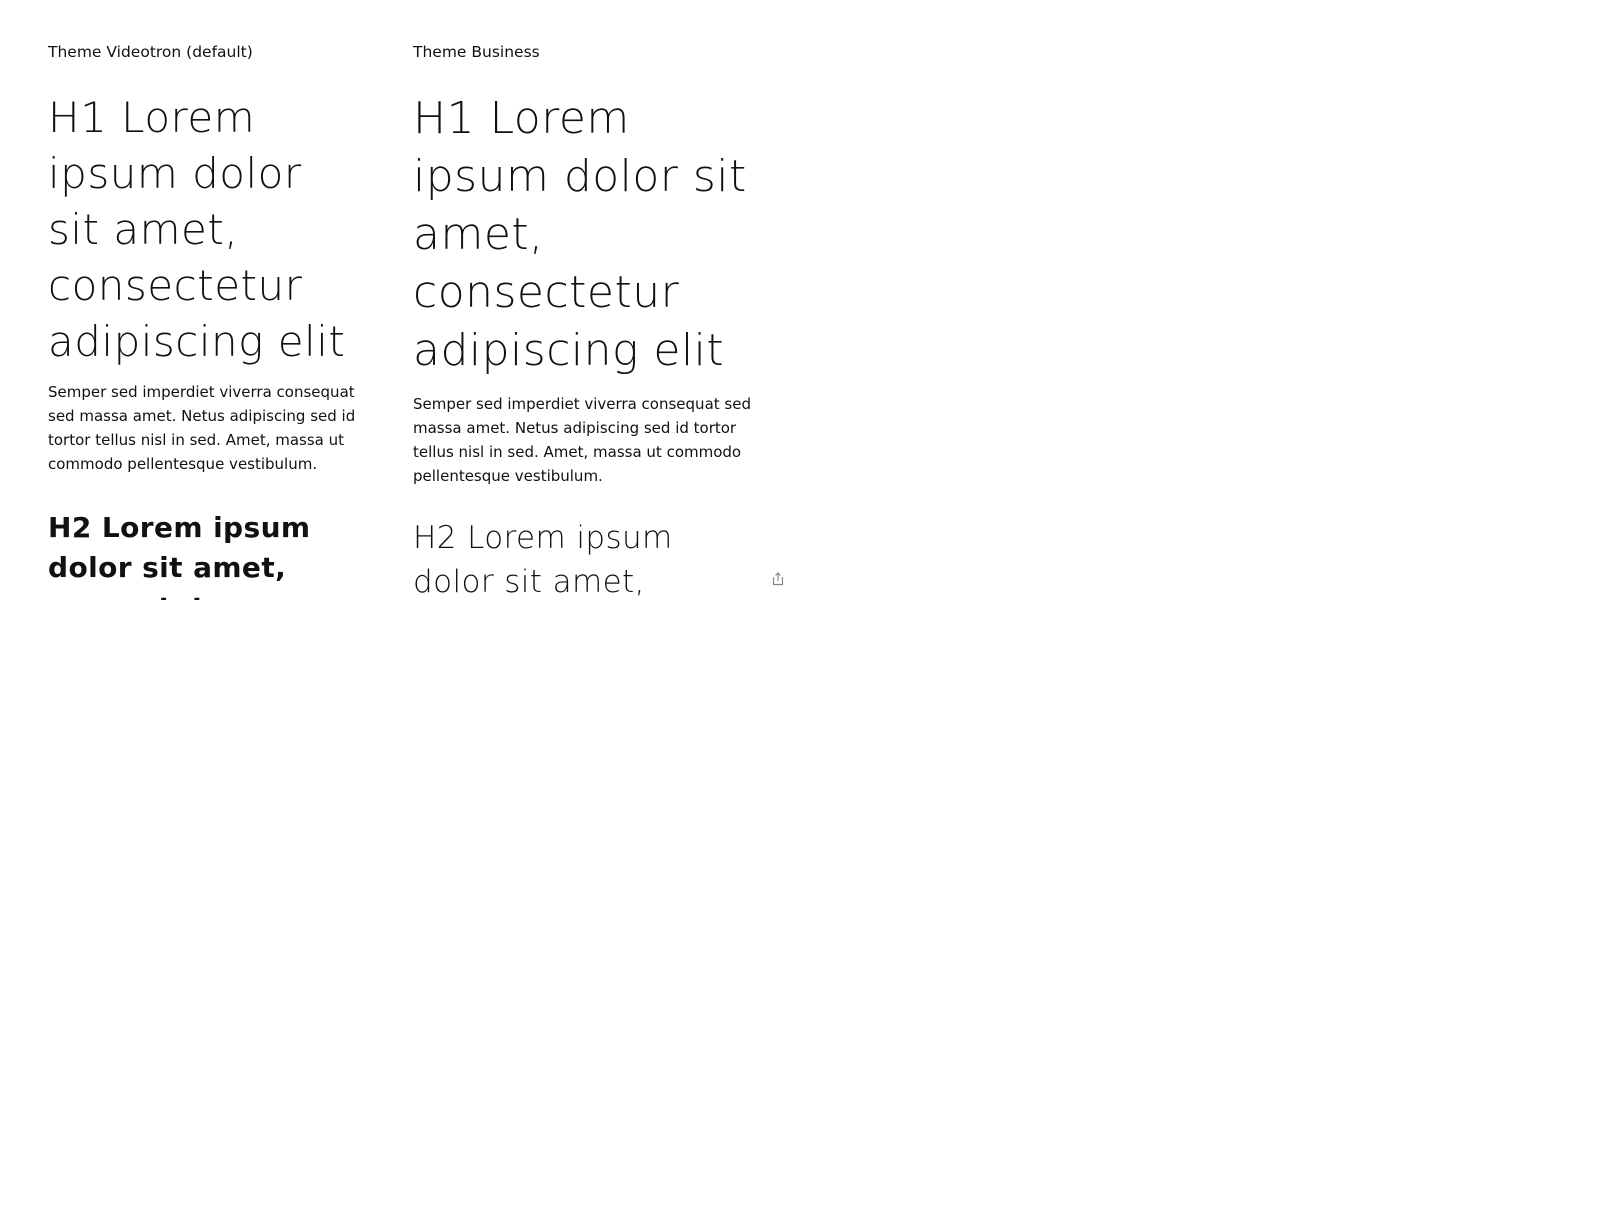  I want to click on share-icon, so click(778, 579).